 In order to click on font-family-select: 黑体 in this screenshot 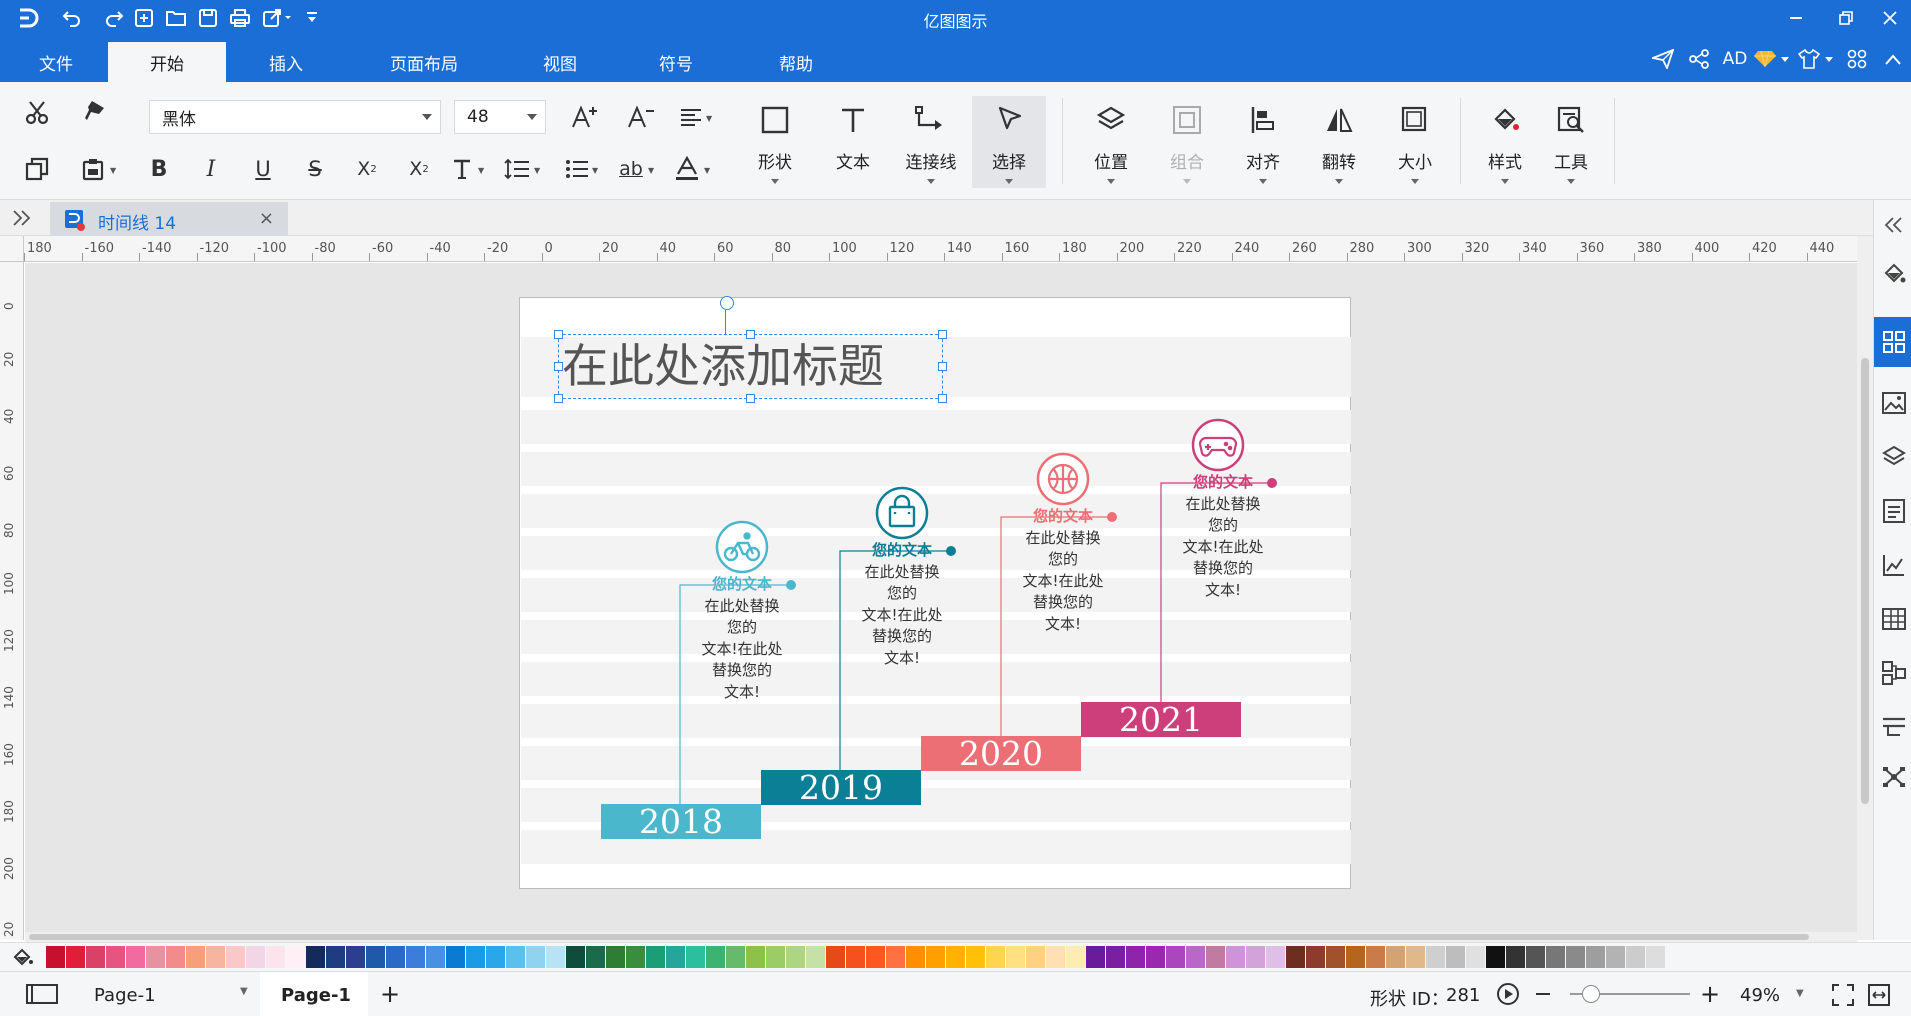, I will do `click(295, 117)`.